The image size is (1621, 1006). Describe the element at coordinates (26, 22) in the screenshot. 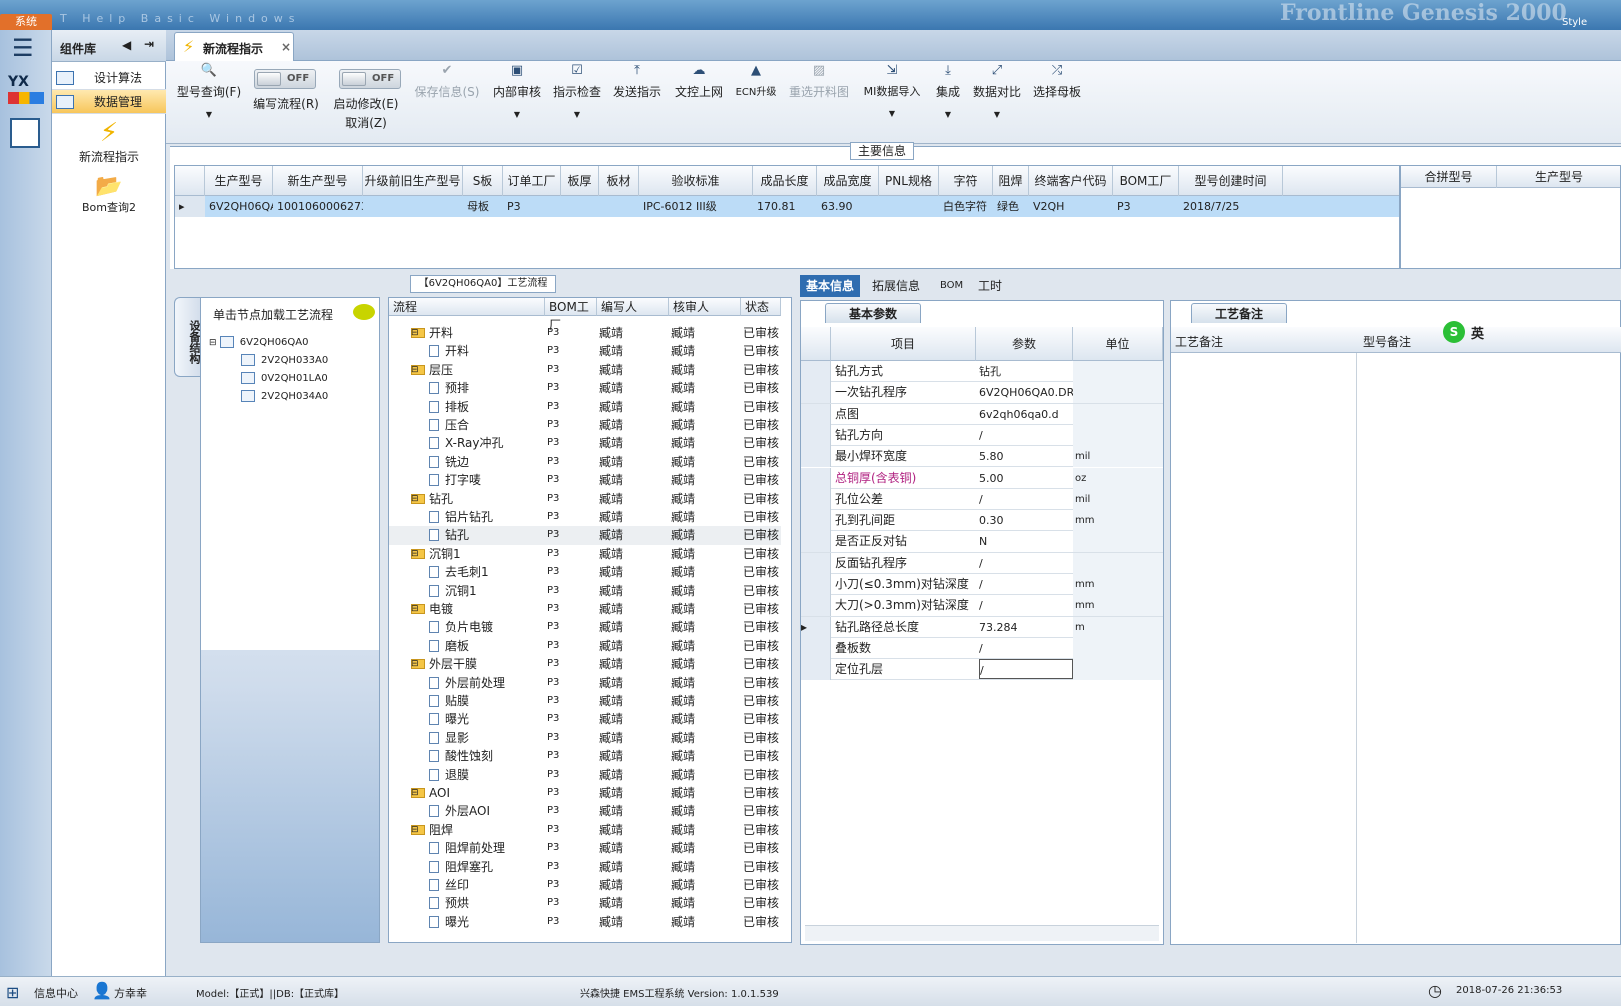

I see `system-button: 系统` at that location.